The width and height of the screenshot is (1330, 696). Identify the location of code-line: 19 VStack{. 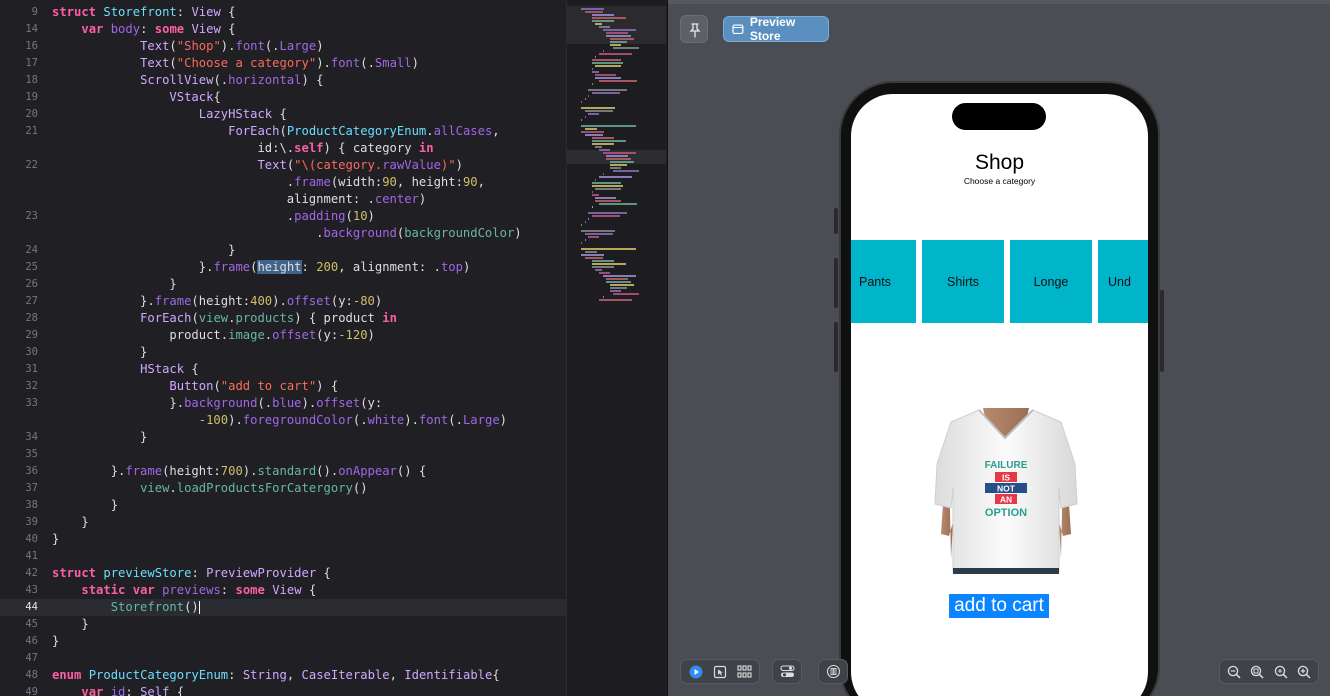
(283, 97).